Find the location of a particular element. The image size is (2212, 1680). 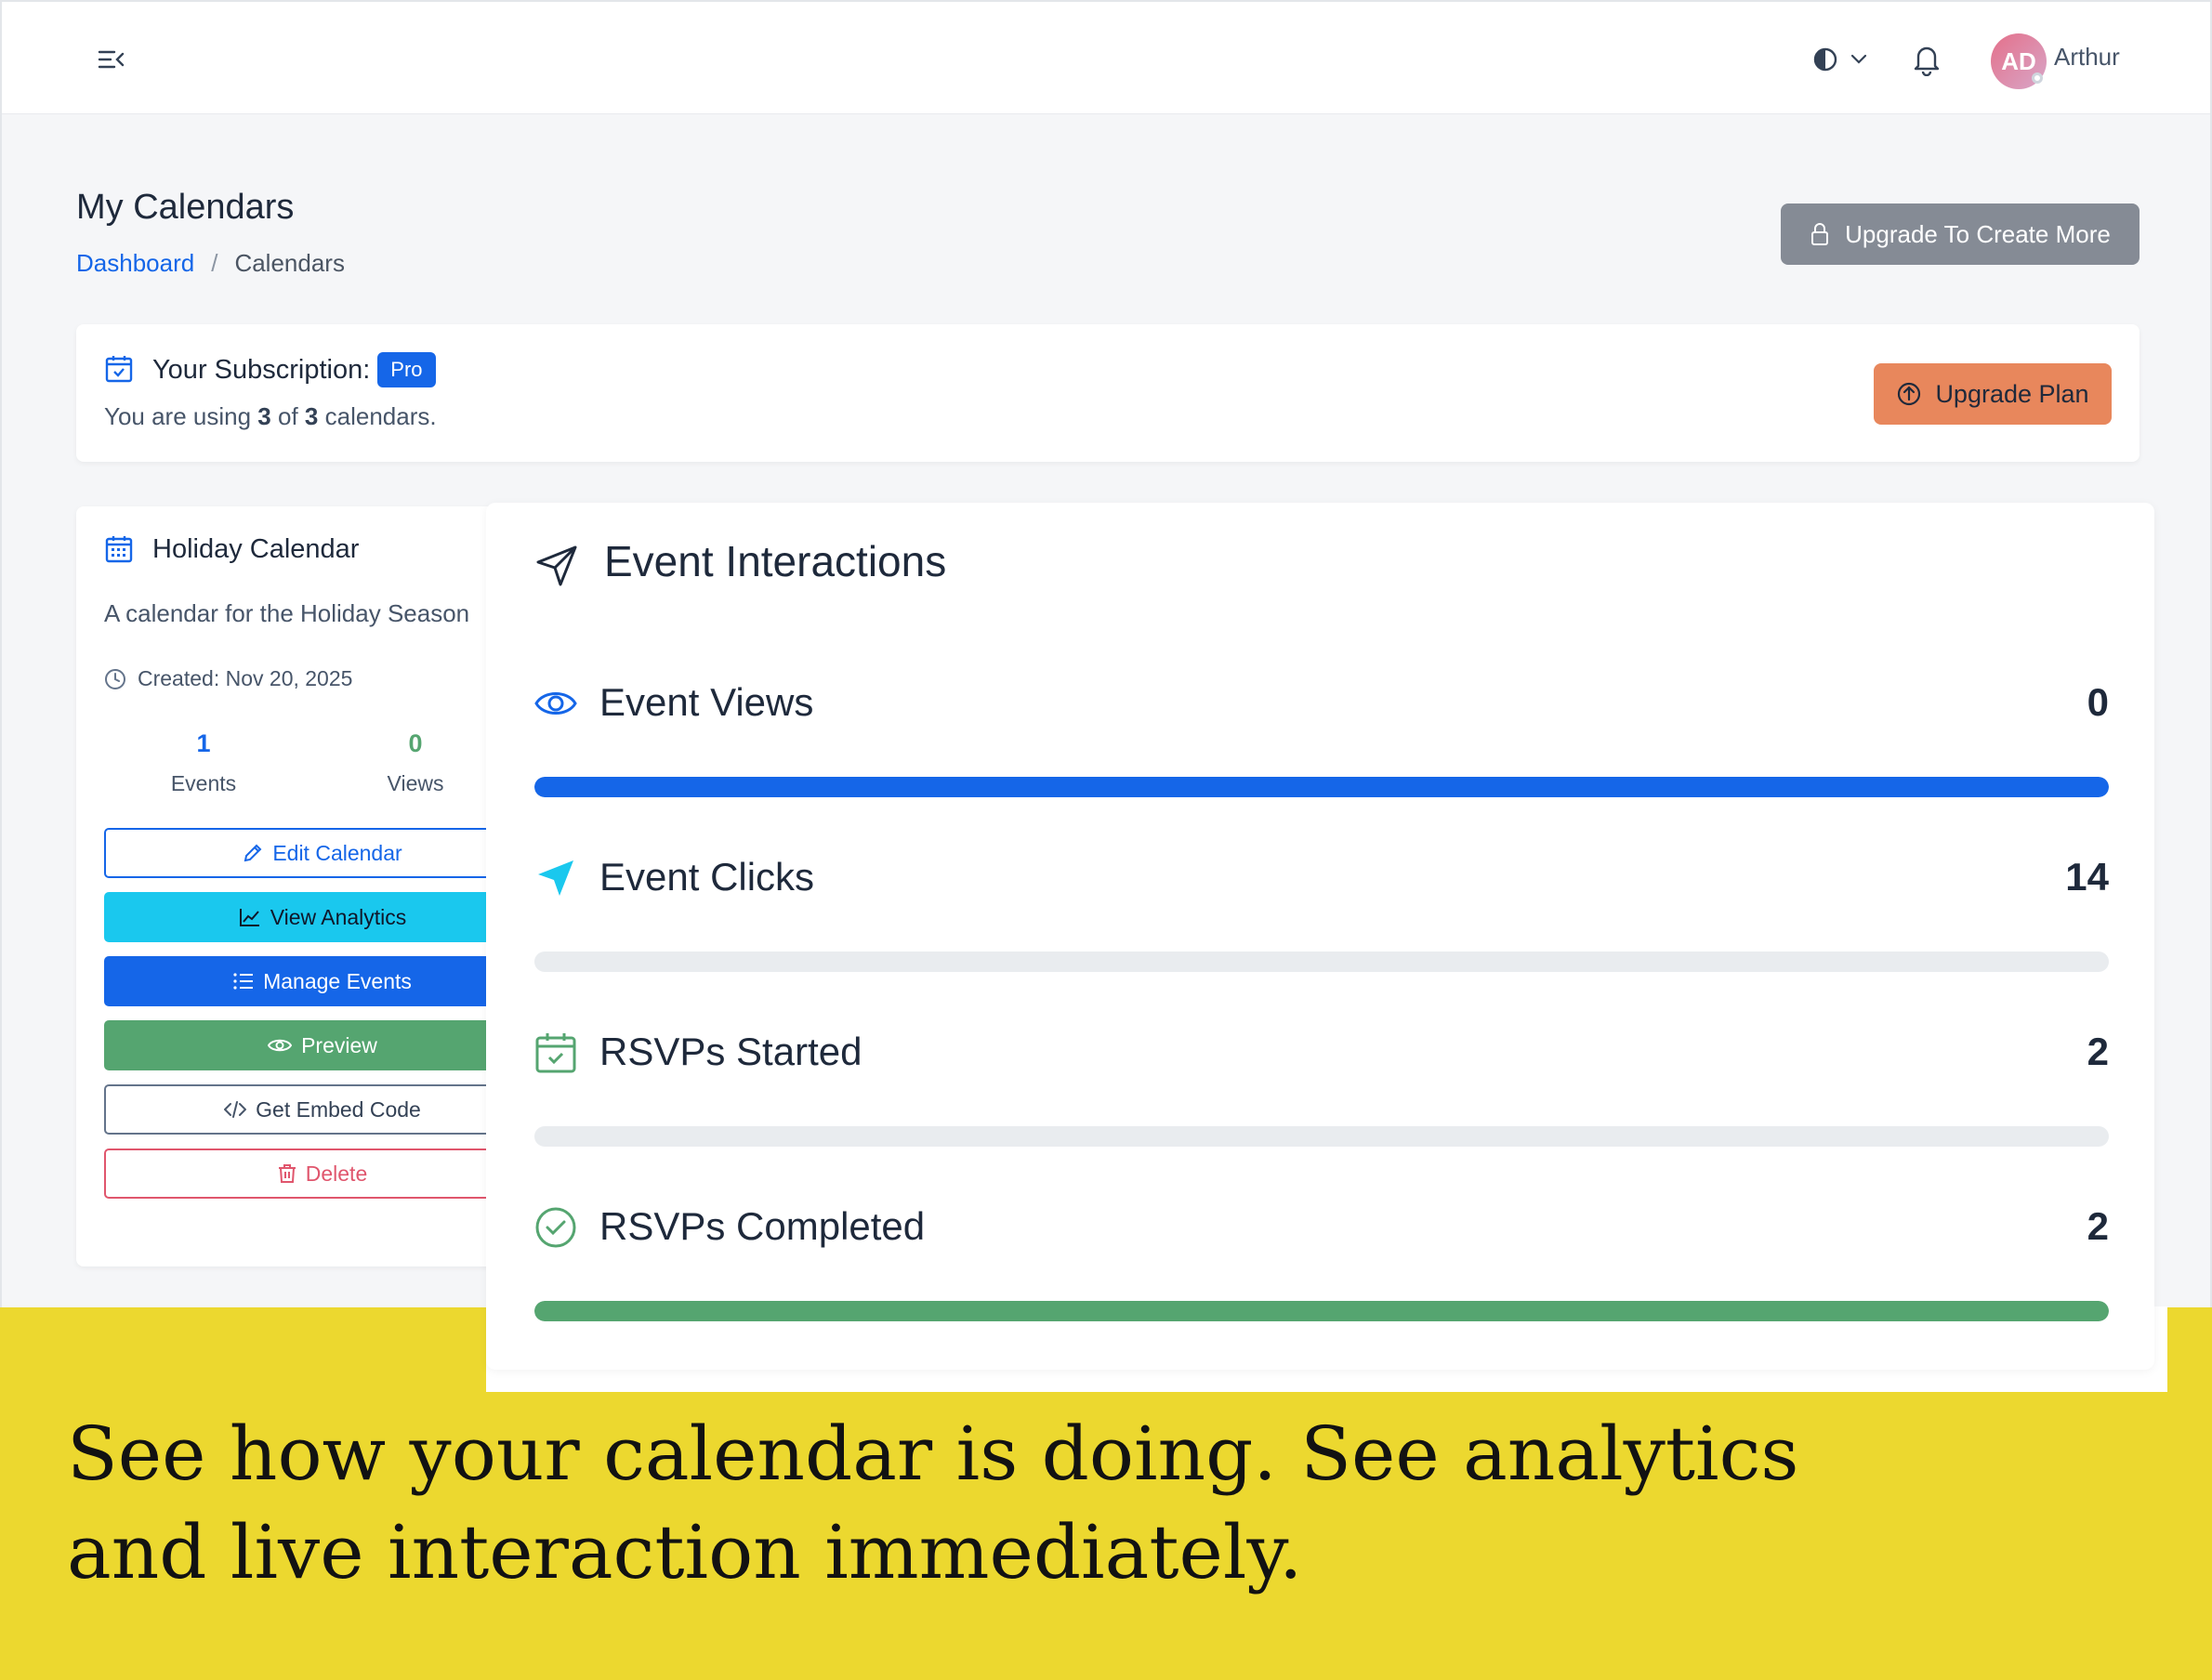

plan-badge: Pro is located at coordinates (406, 369).